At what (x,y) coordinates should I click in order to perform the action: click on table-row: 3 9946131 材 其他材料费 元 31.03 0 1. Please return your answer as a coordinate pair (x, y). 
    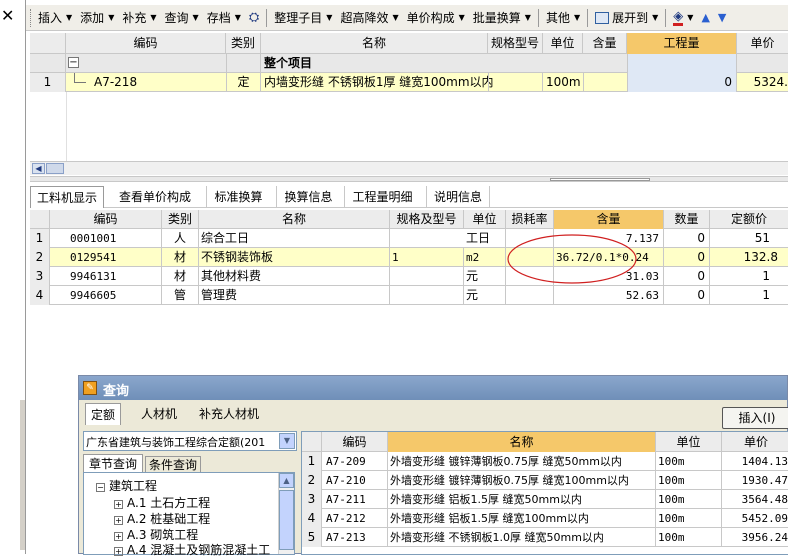
    Looking at the image, I should click on (409, 276).